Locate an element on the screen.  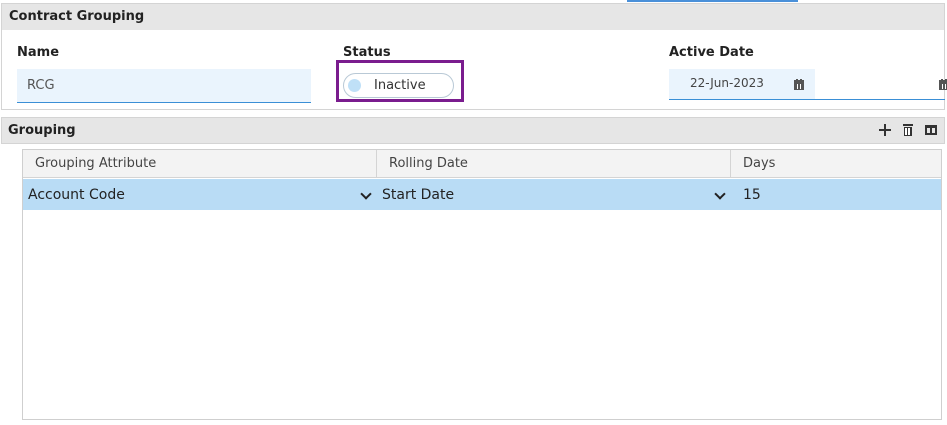
trash-icon is located at coordinates (908, 130).